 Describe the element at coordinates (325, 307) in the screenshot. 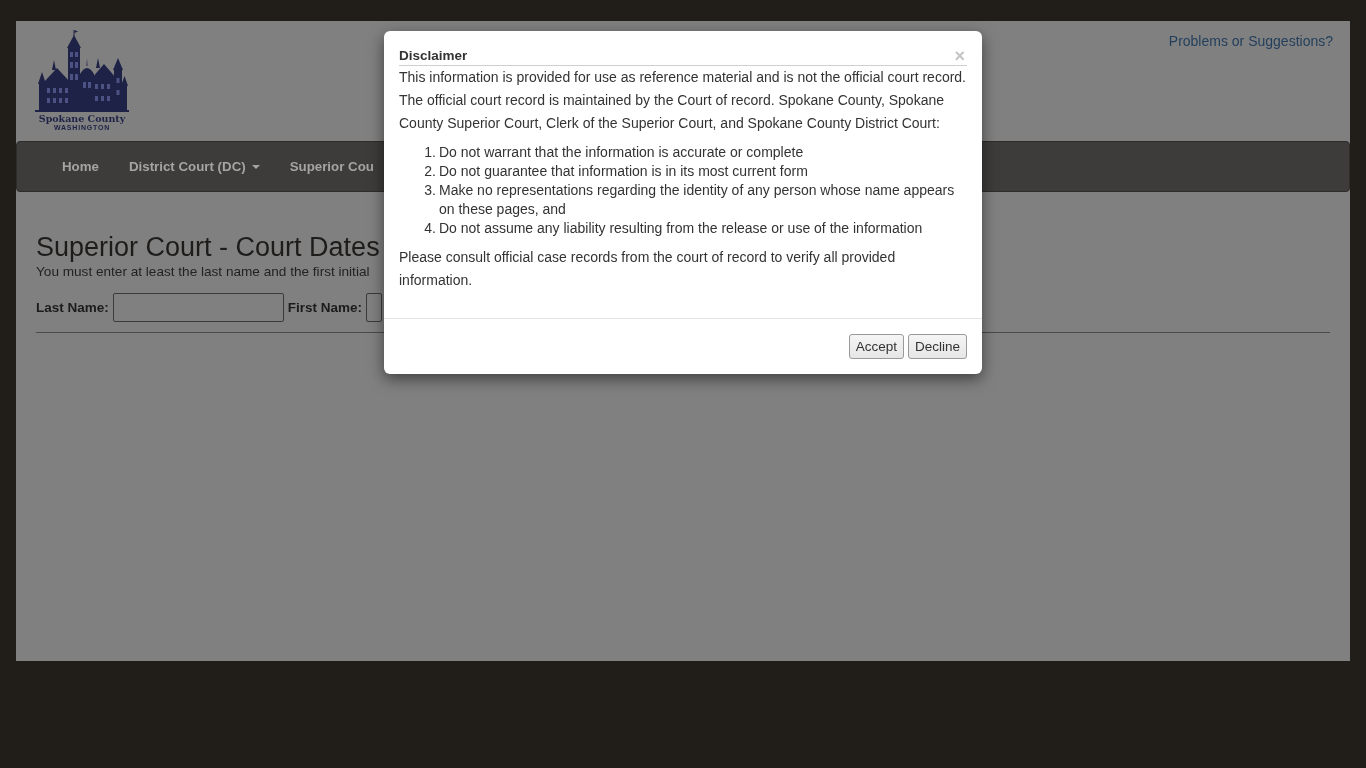

I see `field-label: First Name:` at that location.